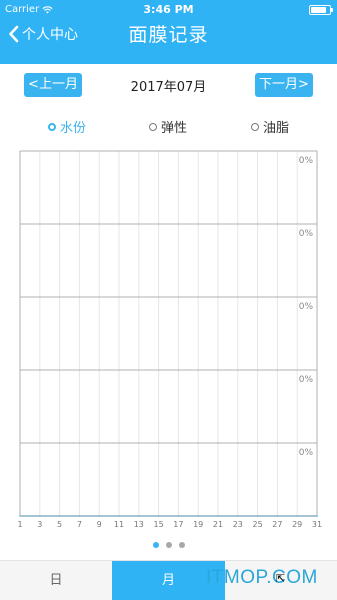  What do you see at coordinates (59, 524) in the screenshot?
I see `x-tick-label: 5` at bounding box center [59, 524].